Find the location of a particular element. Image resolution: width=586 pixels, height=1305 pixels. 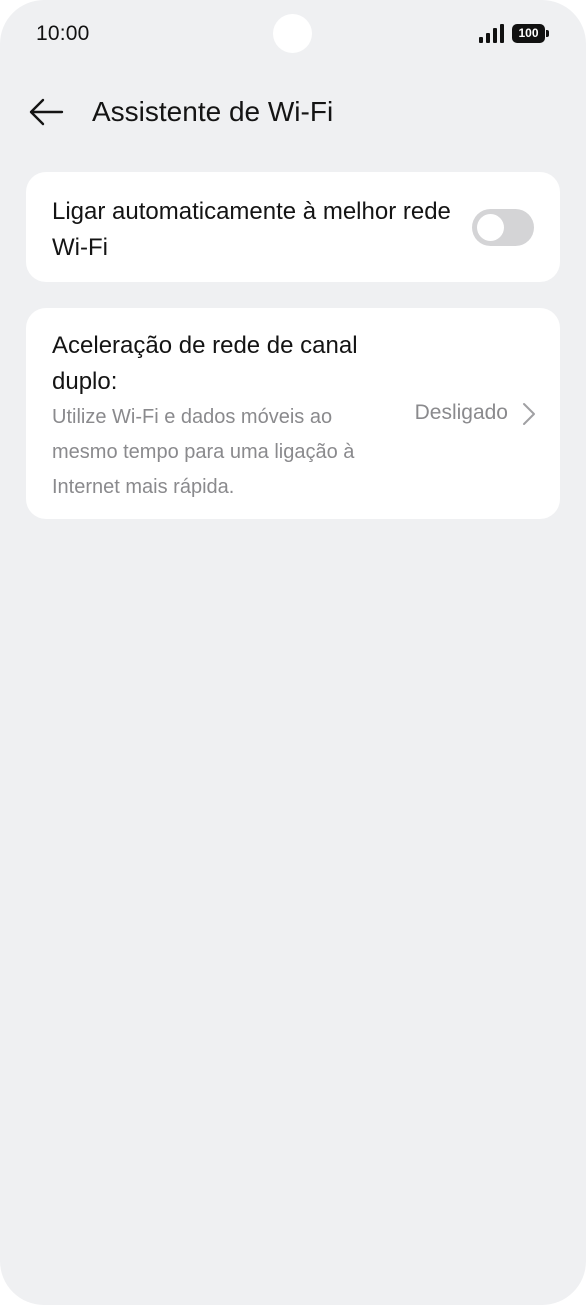

dual-channel-status: Desligado is located at coordinates (461, 412).